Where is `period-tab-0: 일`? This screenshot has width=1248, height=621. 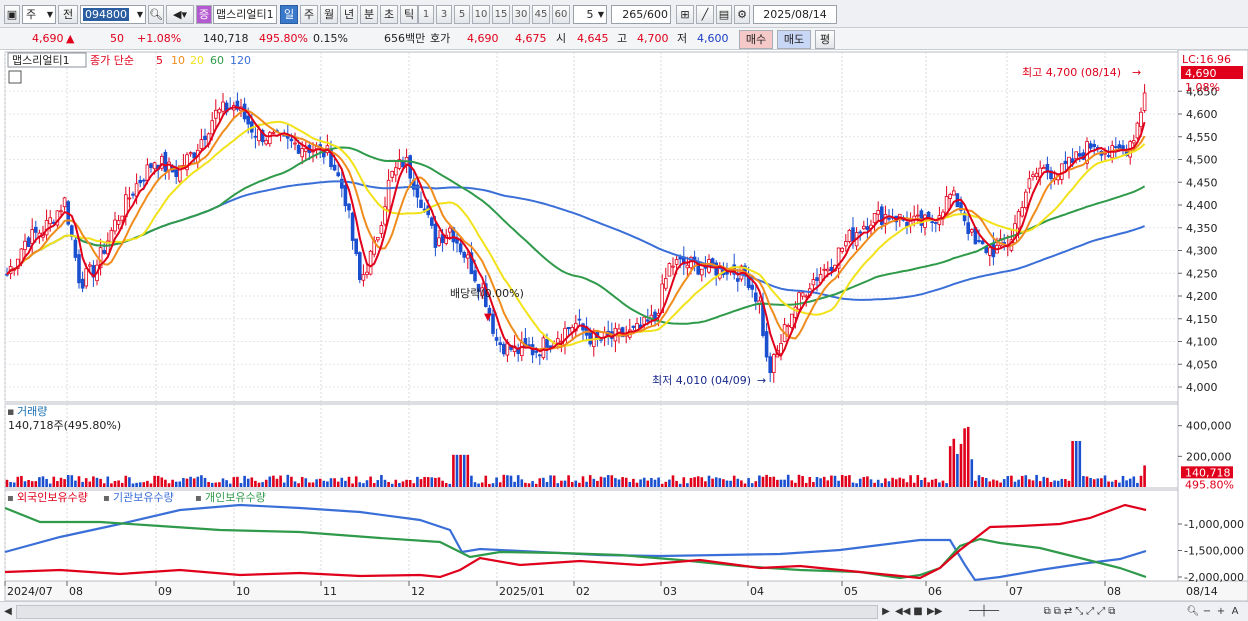
period-tab-0: 일 is located at coordinates (289, 14).